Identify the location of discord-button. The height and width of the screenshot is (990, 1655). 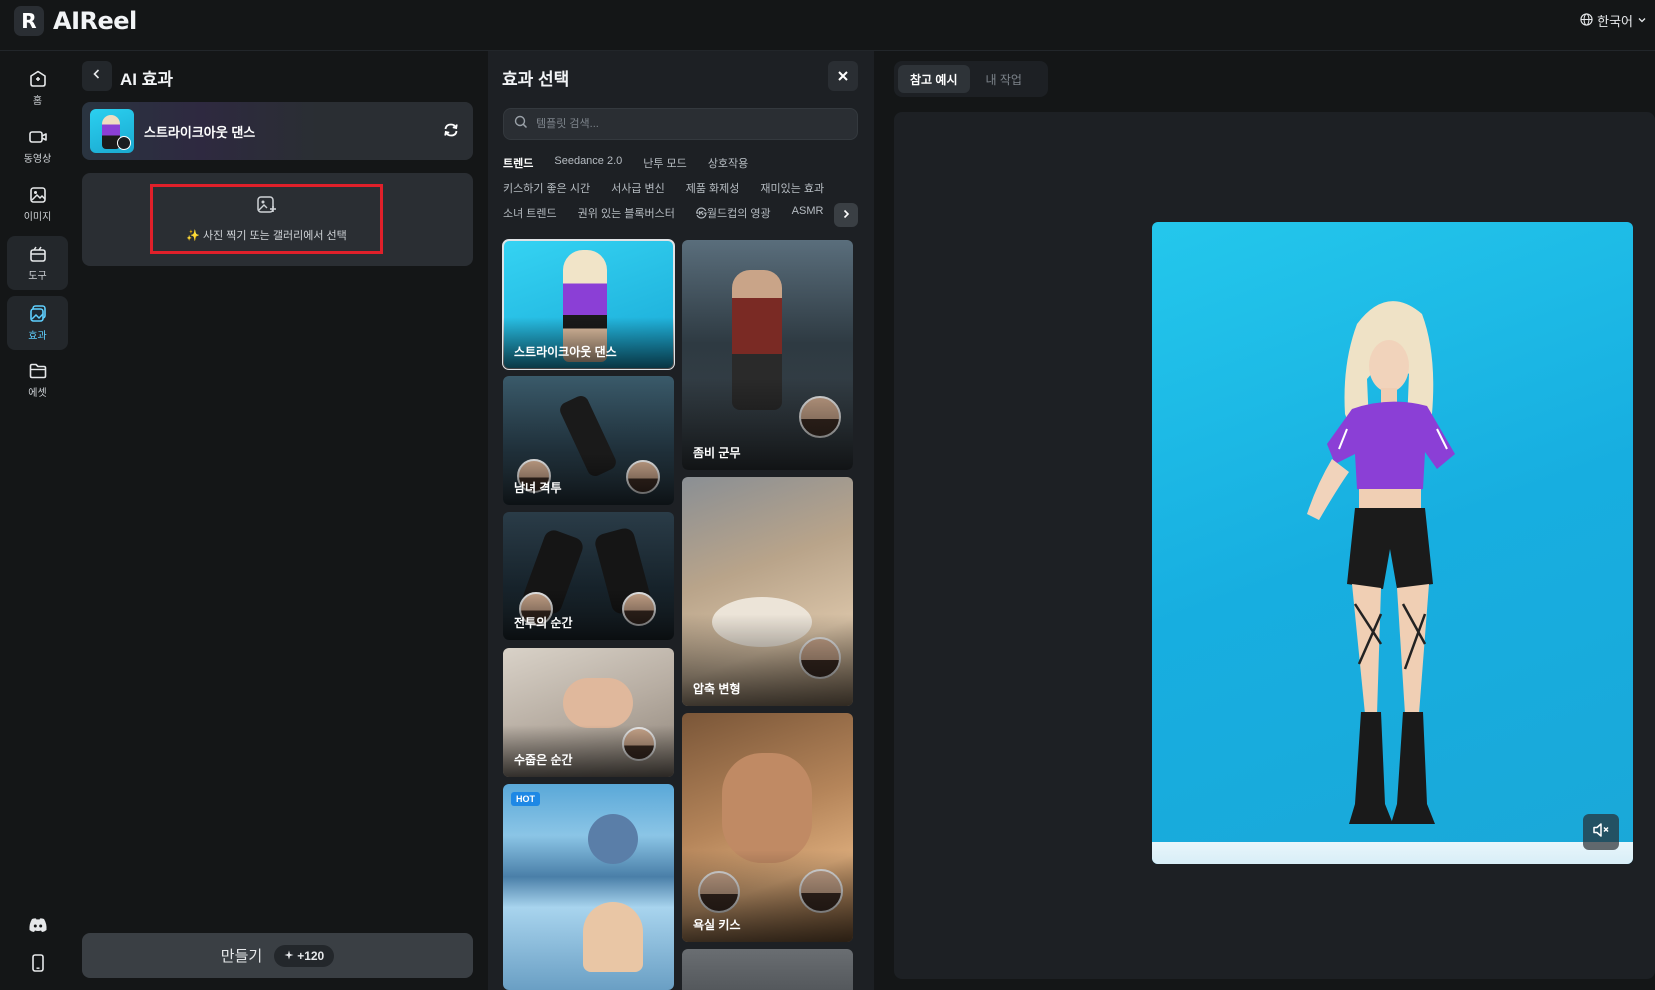
(37, 925).